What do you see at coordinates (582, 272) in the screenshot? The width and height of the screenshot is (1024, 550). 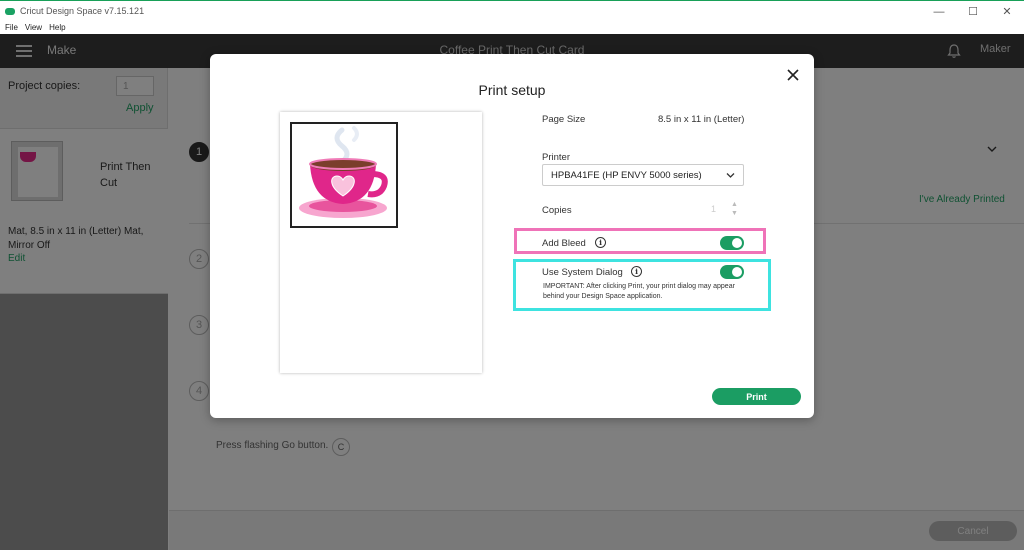 I see `system-dialog-label: Use System Dialog` at bounding box center [582, 272].